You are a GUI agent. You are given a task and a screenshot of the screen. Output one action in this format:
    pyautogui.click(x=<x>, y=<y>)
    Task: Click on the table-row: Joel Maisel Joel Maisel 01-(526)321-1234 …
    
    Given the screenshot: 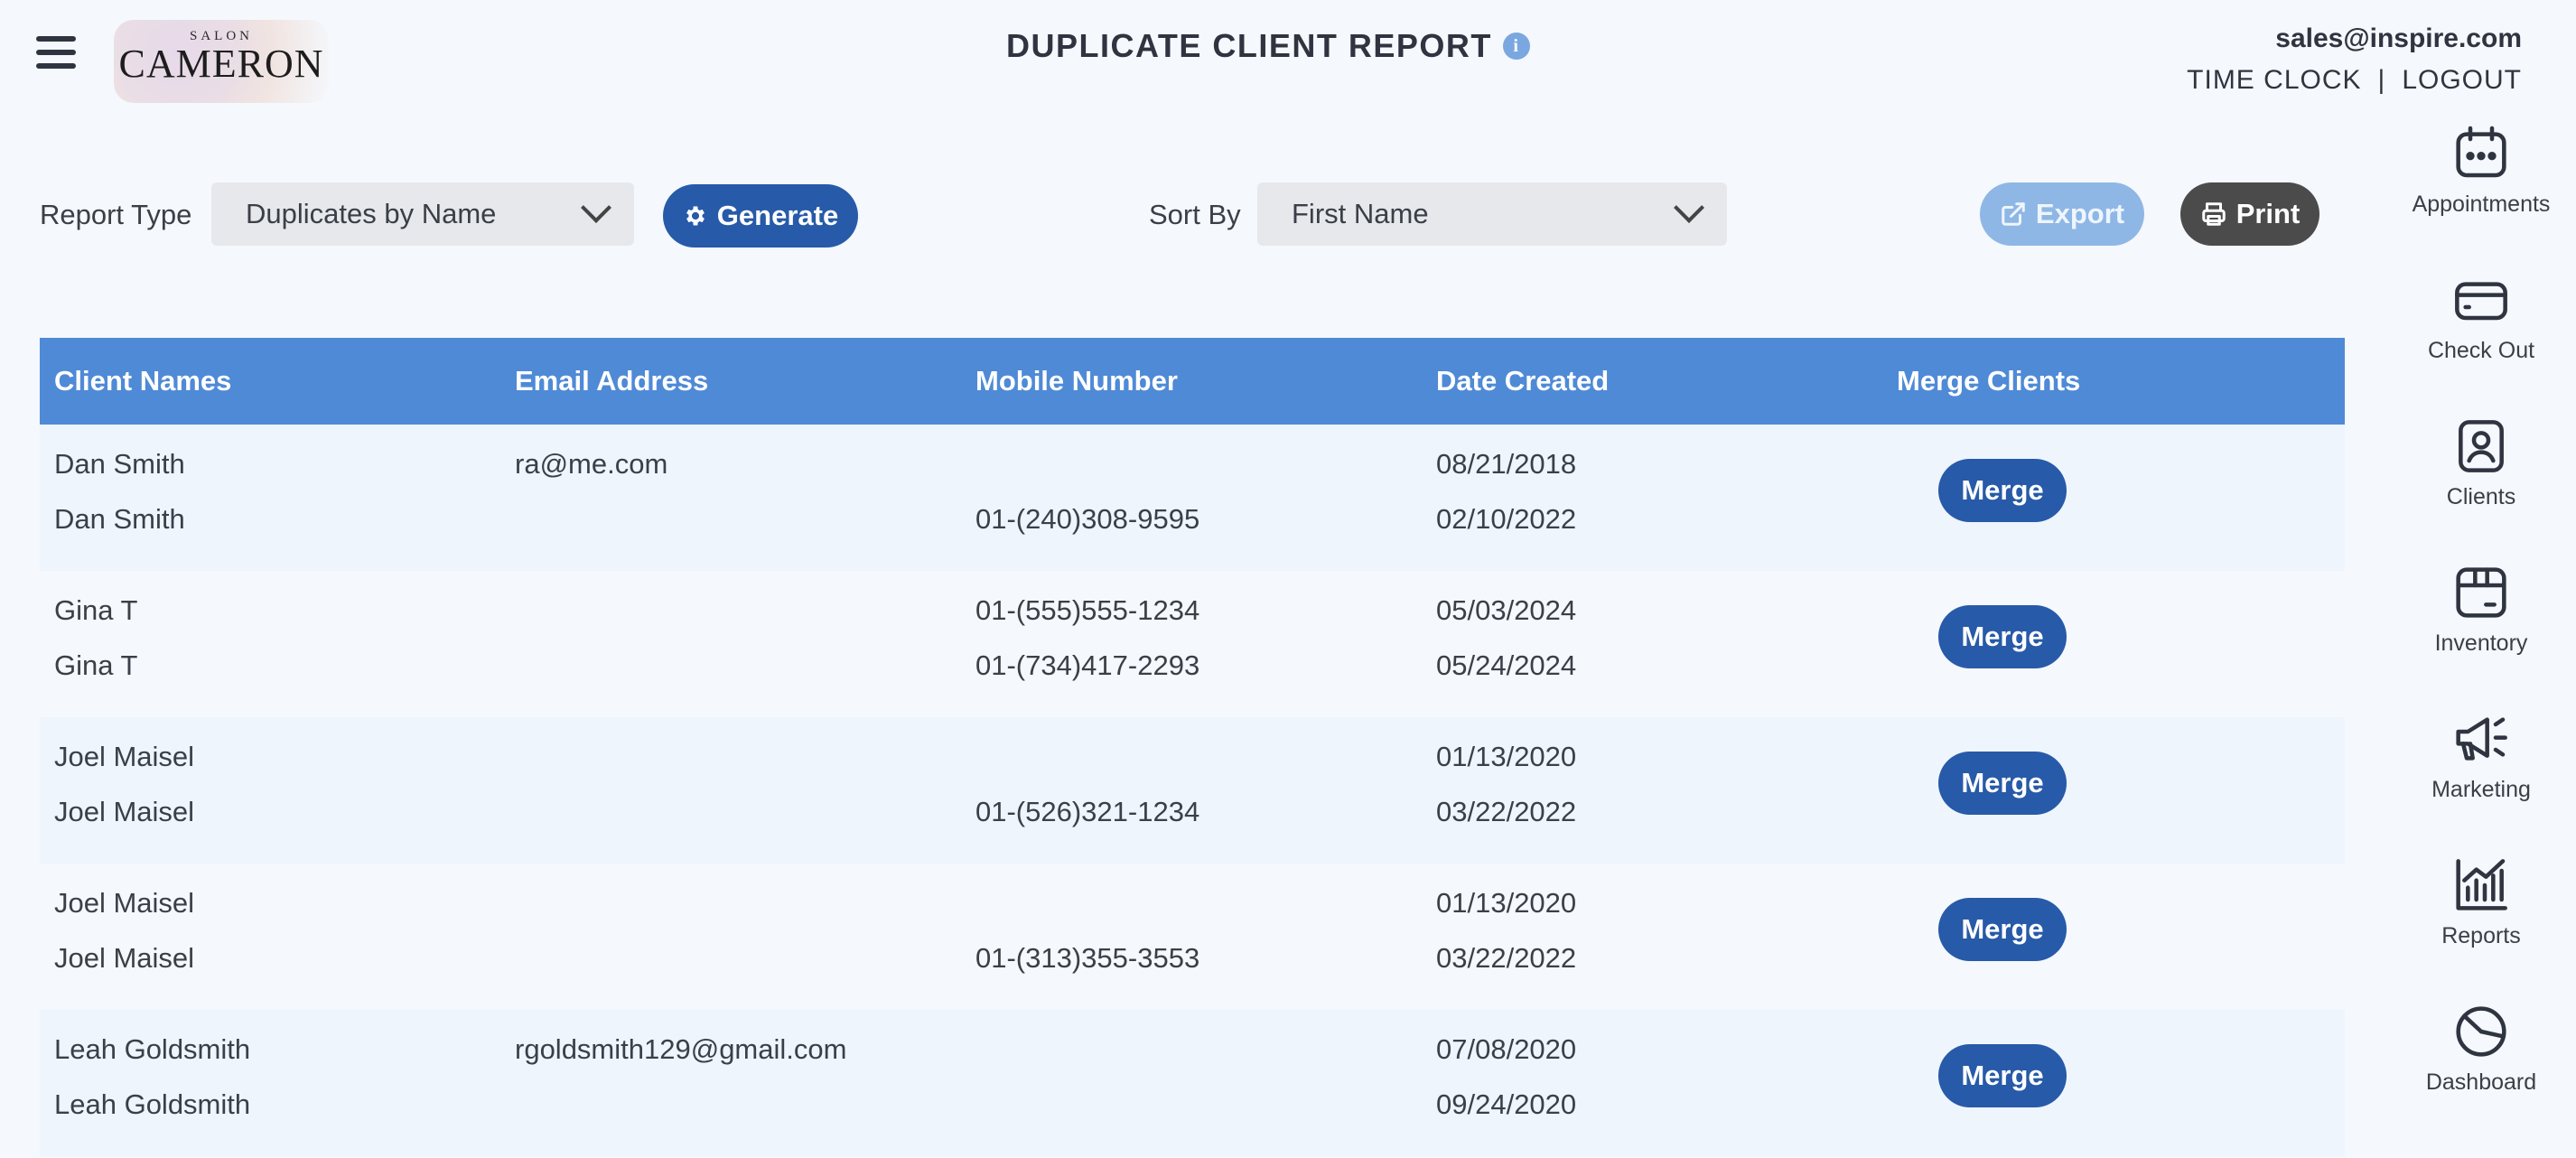 What is the action you would take?
    pyautogui.click(x=1192, y=790)
    